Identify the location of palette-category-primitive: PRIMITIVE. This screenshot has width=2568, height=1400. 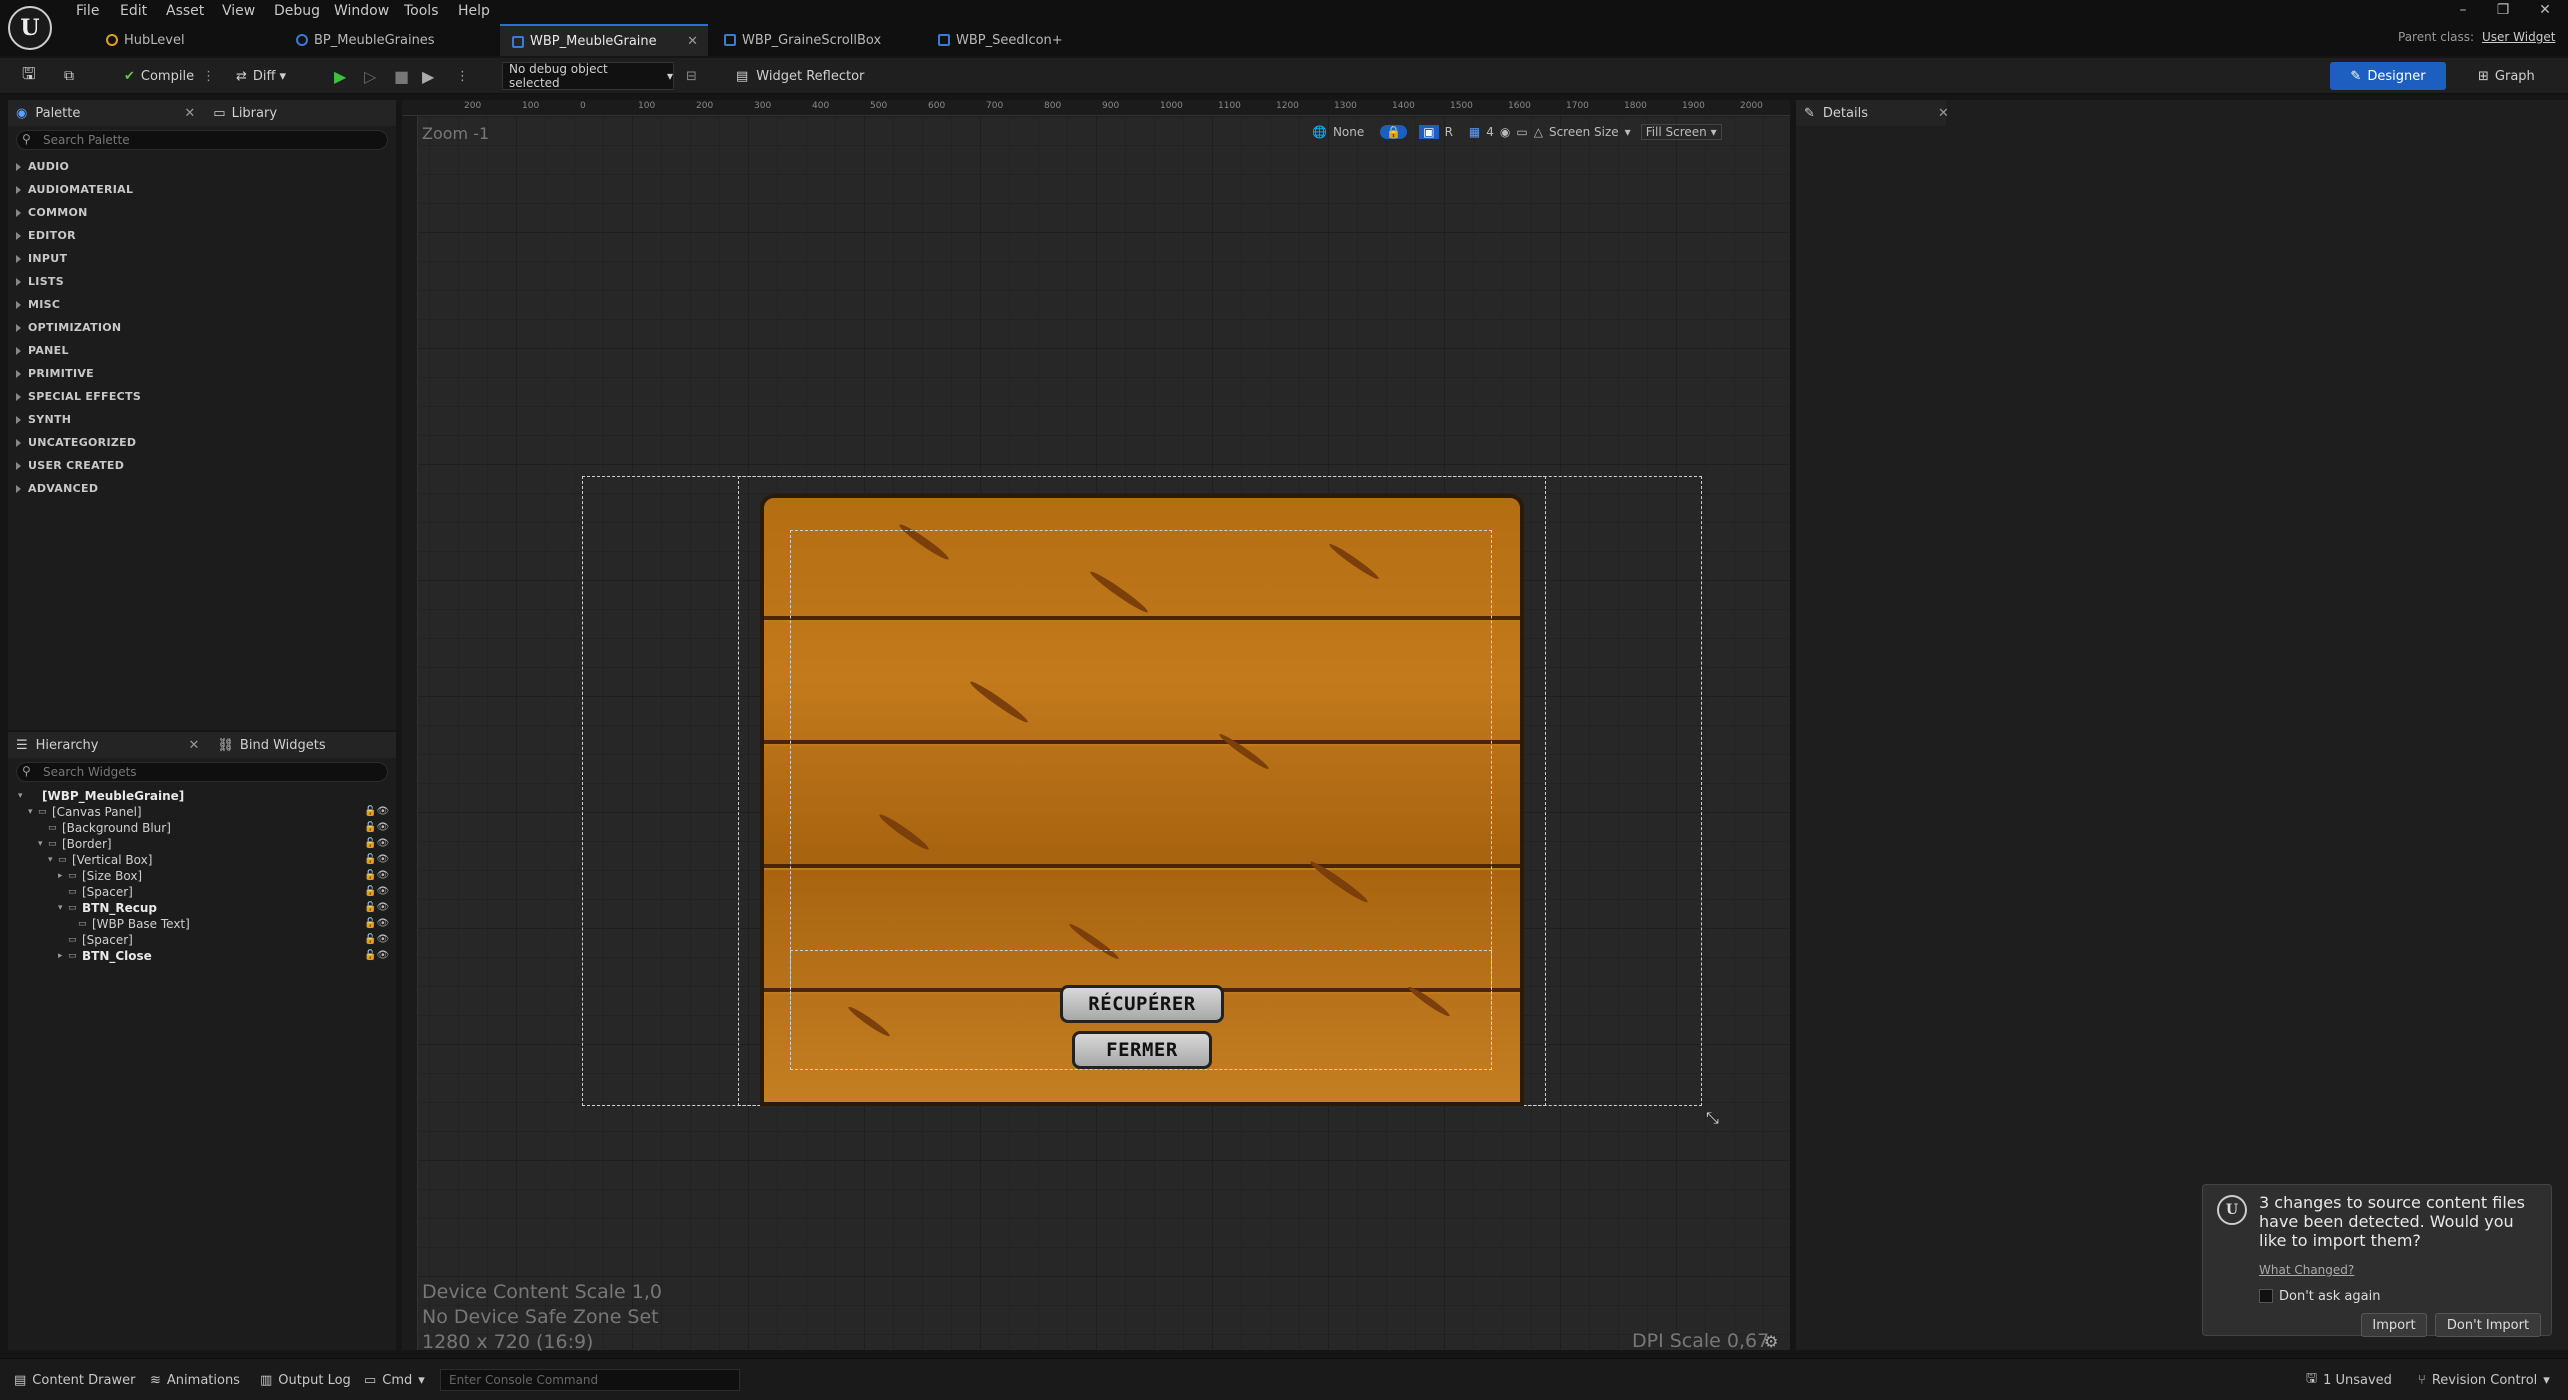
(55, 373).